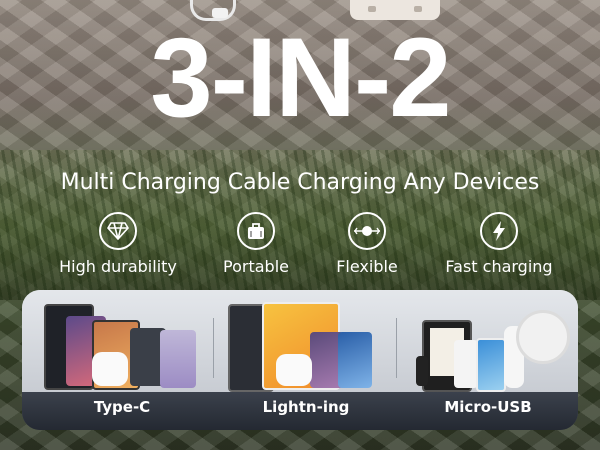 The height and width of the screenshot is (450, 600). What do you see at coordinates (122, 407) in the screenshot?
I see `connector-label-type-c: Type-C` at bounding box center [122, 407].